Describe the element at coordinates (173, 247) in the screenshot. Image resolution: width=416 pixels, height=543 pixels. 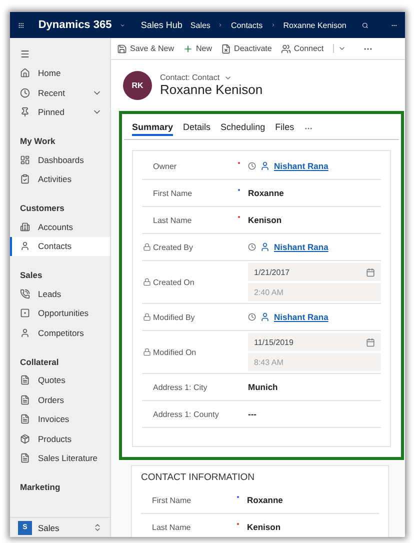
I see `field-label: Created By` at that location.